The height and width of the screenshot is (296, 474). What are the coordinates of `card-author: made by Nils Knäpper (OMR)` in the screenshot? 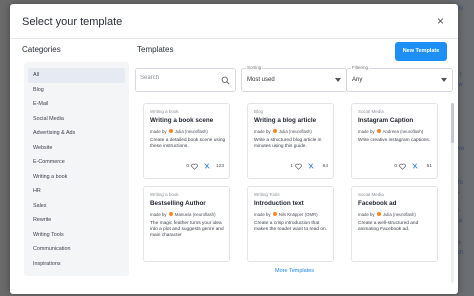 It's located at (286, 214).